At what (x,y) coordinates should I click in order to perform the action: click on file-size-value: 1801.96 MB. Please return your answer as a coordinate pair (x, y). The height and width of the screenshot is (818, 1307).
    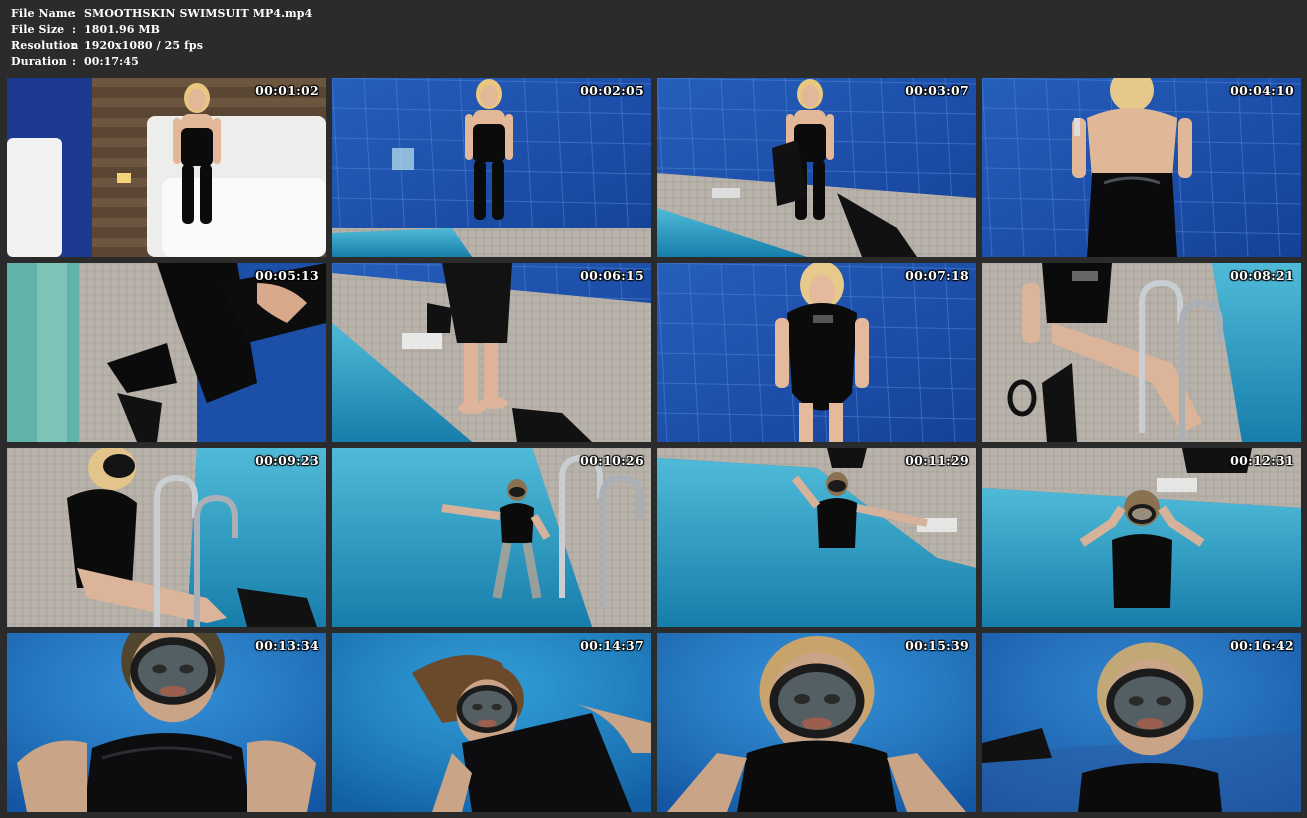
    Looking at the image, I should click on (122, 29).